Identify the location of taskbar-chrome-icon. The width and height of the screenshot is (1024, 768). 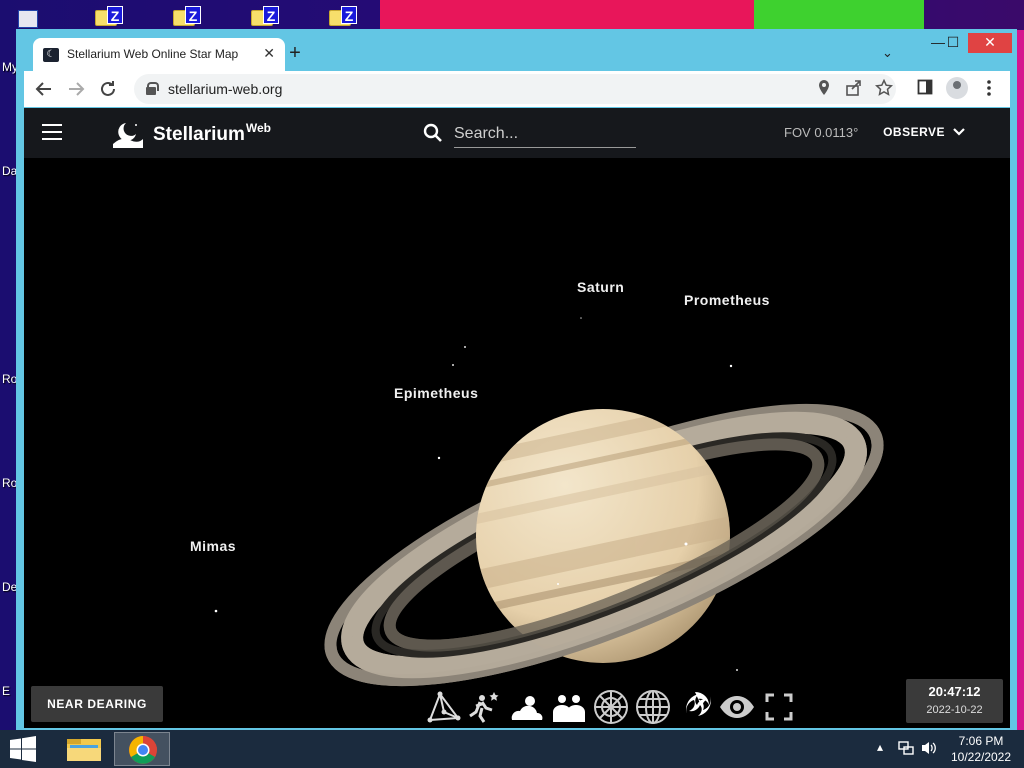
(142, 749).